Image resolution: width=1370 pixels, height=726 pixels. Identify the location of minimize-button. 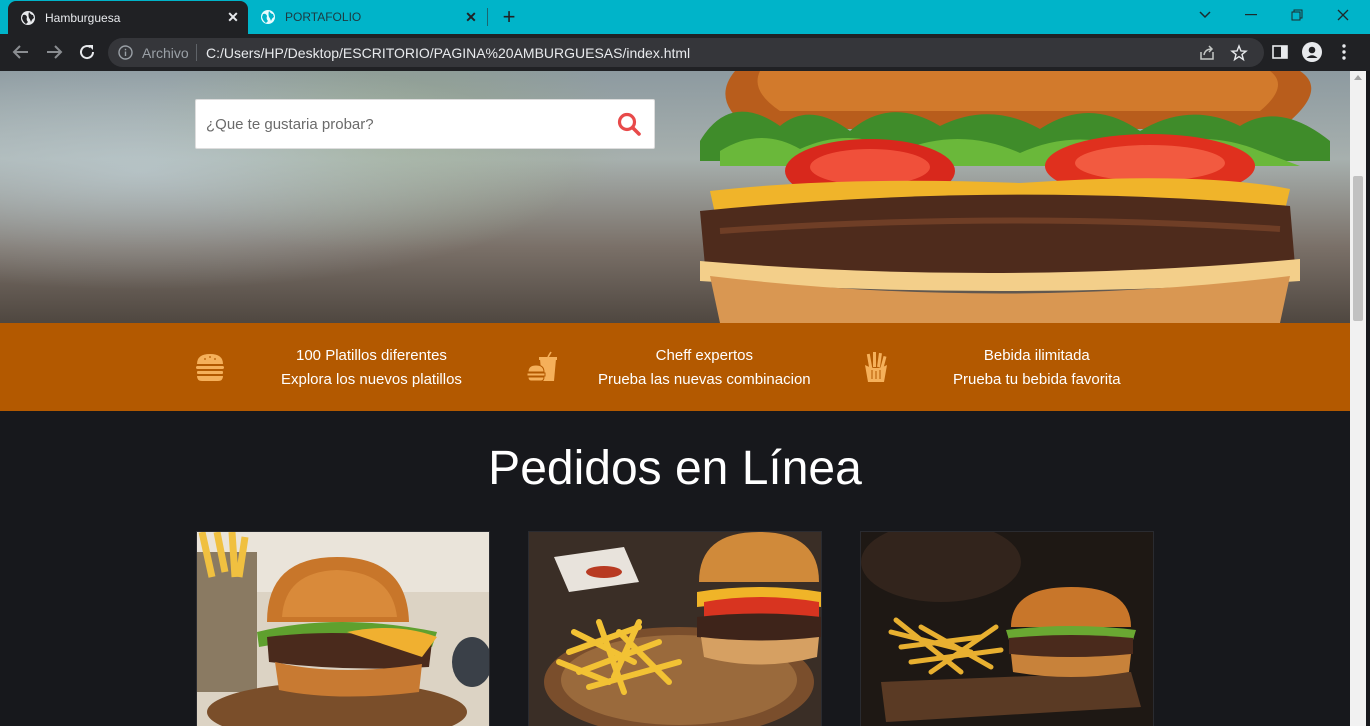
(1251, 15).